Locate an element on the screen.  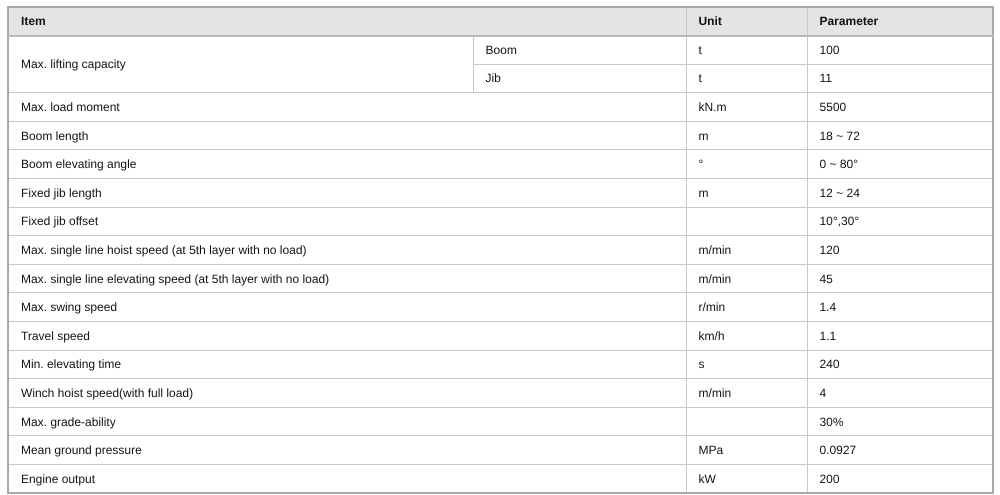
table-cell: Boom is located at coordinates (579, 50).